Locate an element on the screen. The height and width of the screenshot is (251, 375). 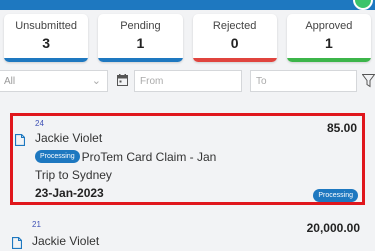
claim-number: 21 is located at coordinates (36, 224).